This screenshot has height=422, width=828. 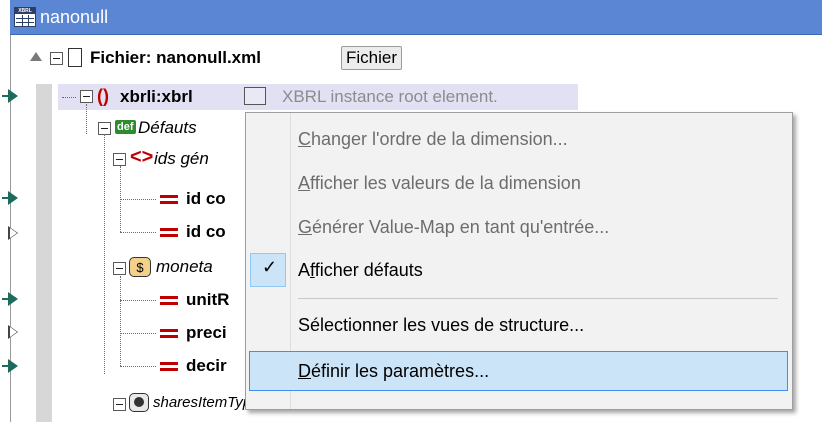 I want to click on scroll-up-arrow-icon, so click(x=36, y=56).